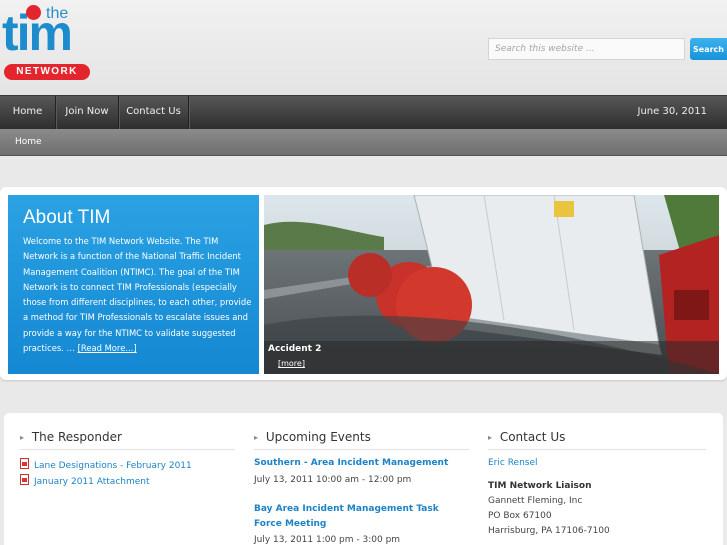 The width and height of the screenshot is (727, 545). Describe the element at coordinates (28, 112) in the screenshot. I see `nav-item-home: Home` at that location.